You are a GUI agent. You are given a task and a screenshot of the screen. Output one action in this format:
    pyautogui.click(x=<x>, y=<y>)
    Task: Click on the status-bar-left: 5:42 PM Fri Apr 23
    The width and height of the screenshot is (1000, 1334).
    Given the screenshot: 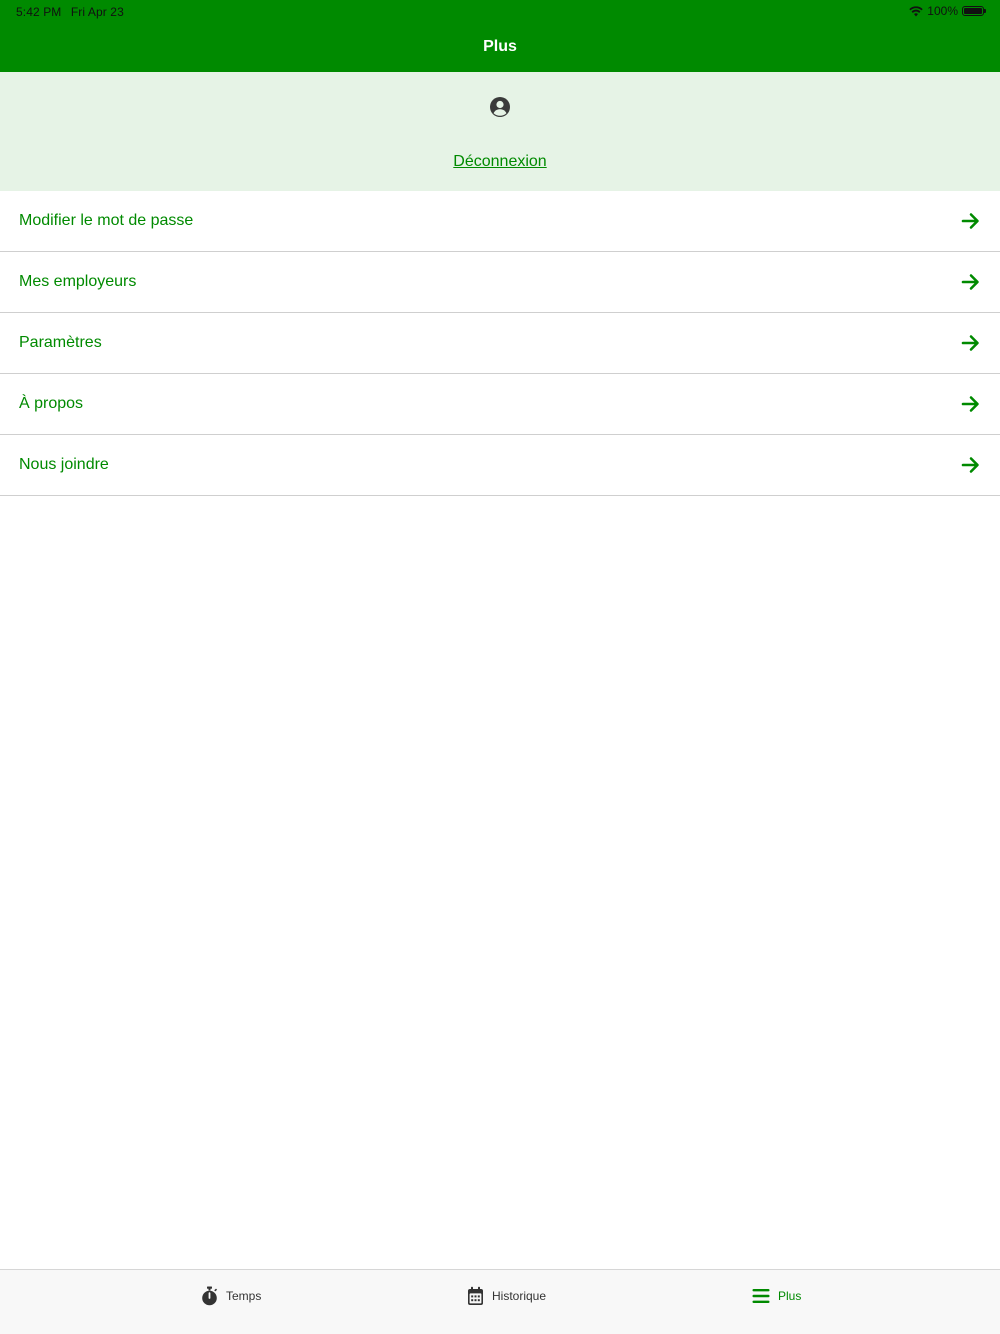 What is the action you would take?
    pyautogui.click(x=73, y=12)
    